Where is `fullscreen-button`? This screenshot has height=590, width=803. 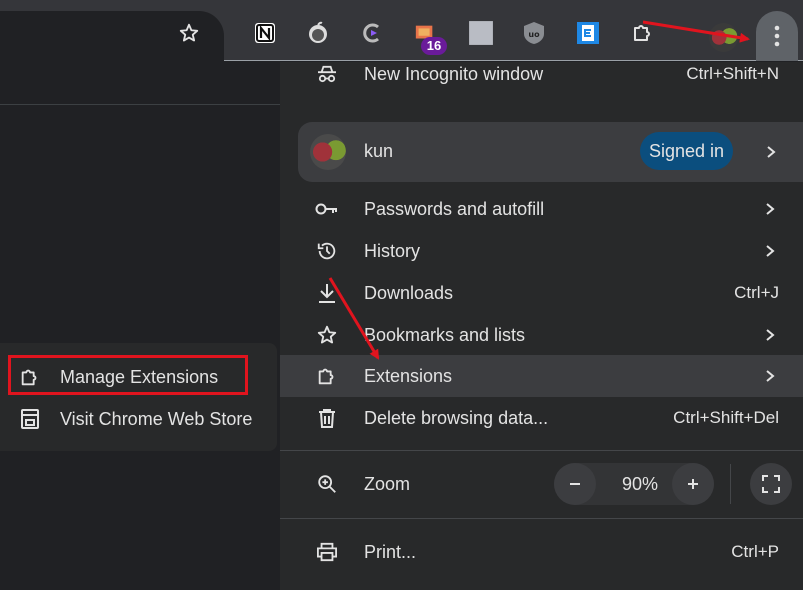
fullscreen-button is located at coordinates (771, 484).